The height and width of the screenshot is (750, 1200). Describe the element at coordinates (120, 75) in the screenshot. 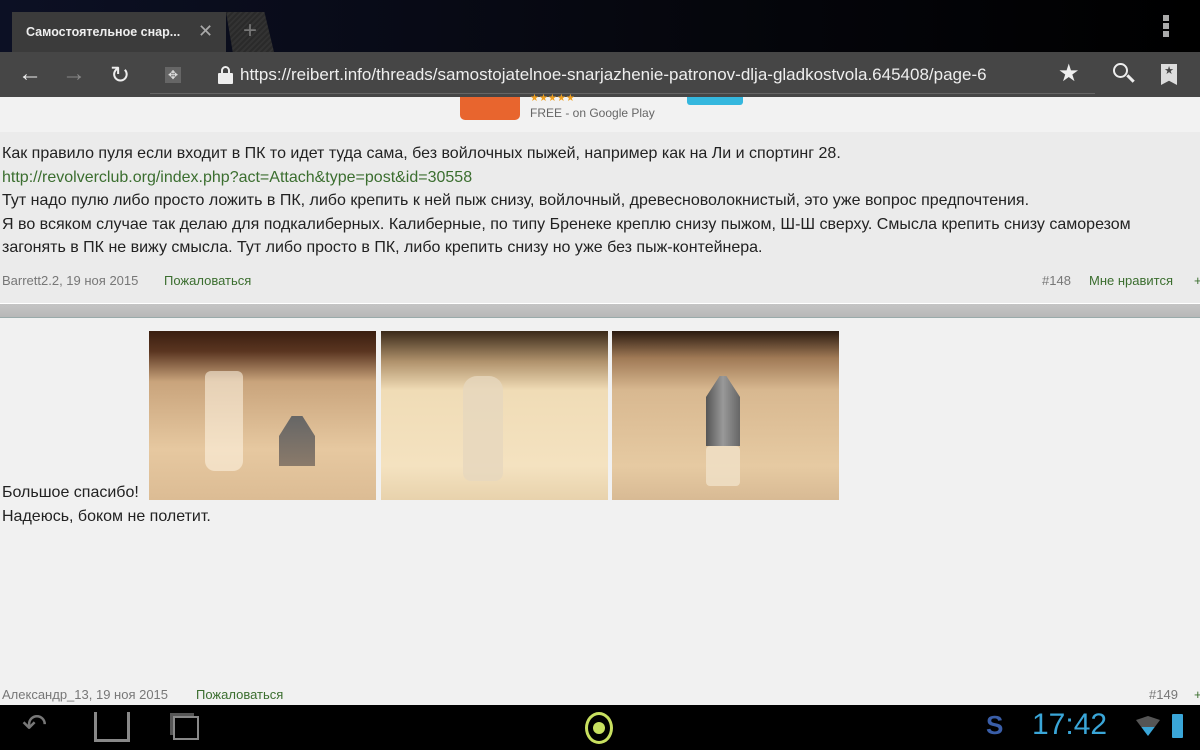

I see `reload-icon: ↻` at that location.